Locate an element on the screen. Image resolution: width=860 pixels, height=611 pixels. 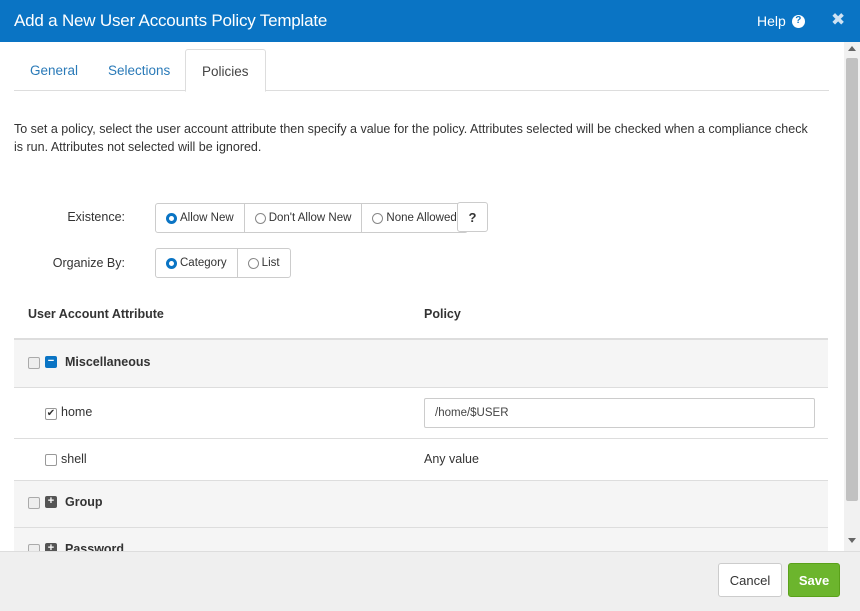
organize-by-category-option: Category is located at coordinates (196, 263).